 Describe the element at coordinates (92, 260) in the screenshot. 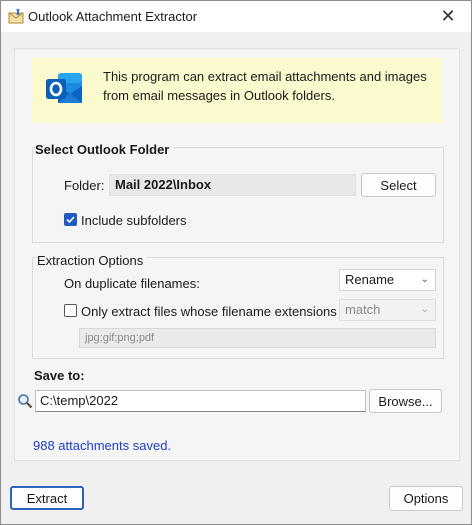

I see `extraction-group-title: Extraction Options` at that location.